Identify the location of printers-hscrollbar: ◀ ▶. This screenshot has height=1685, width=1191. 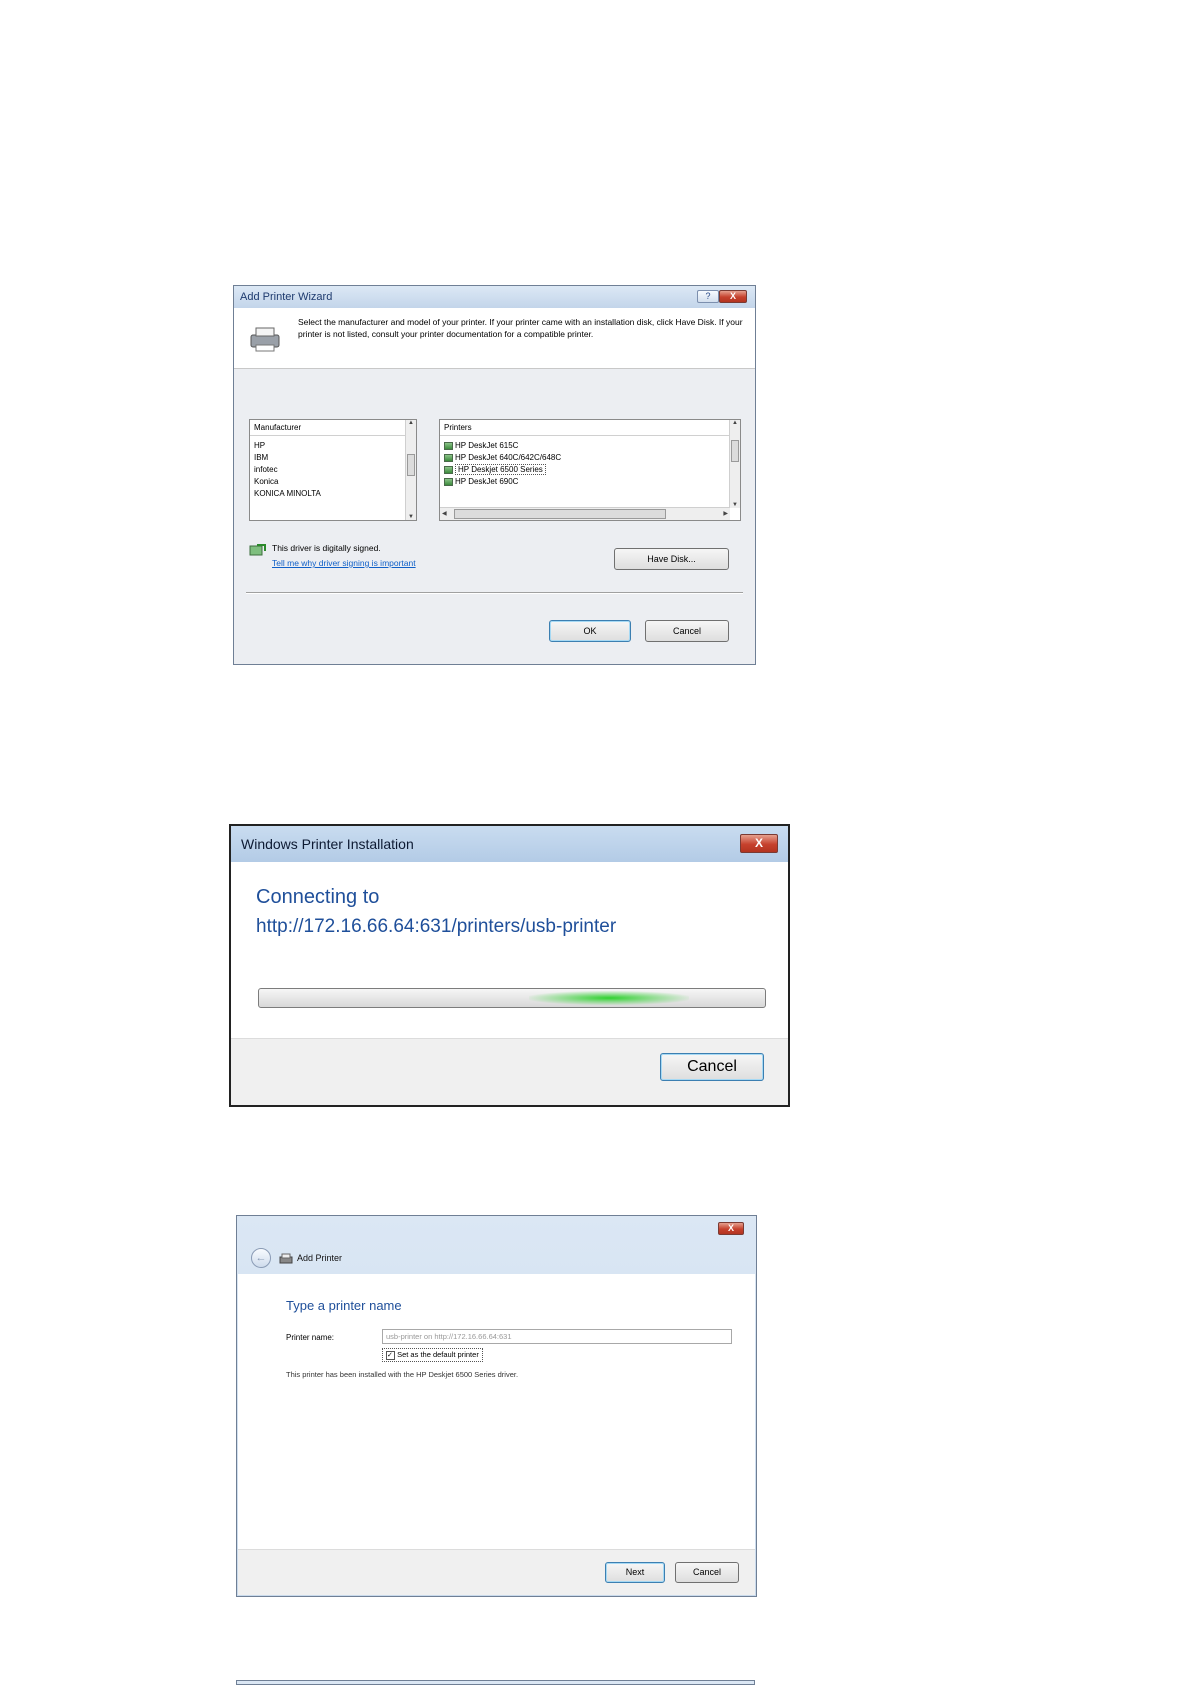
(585, 513).